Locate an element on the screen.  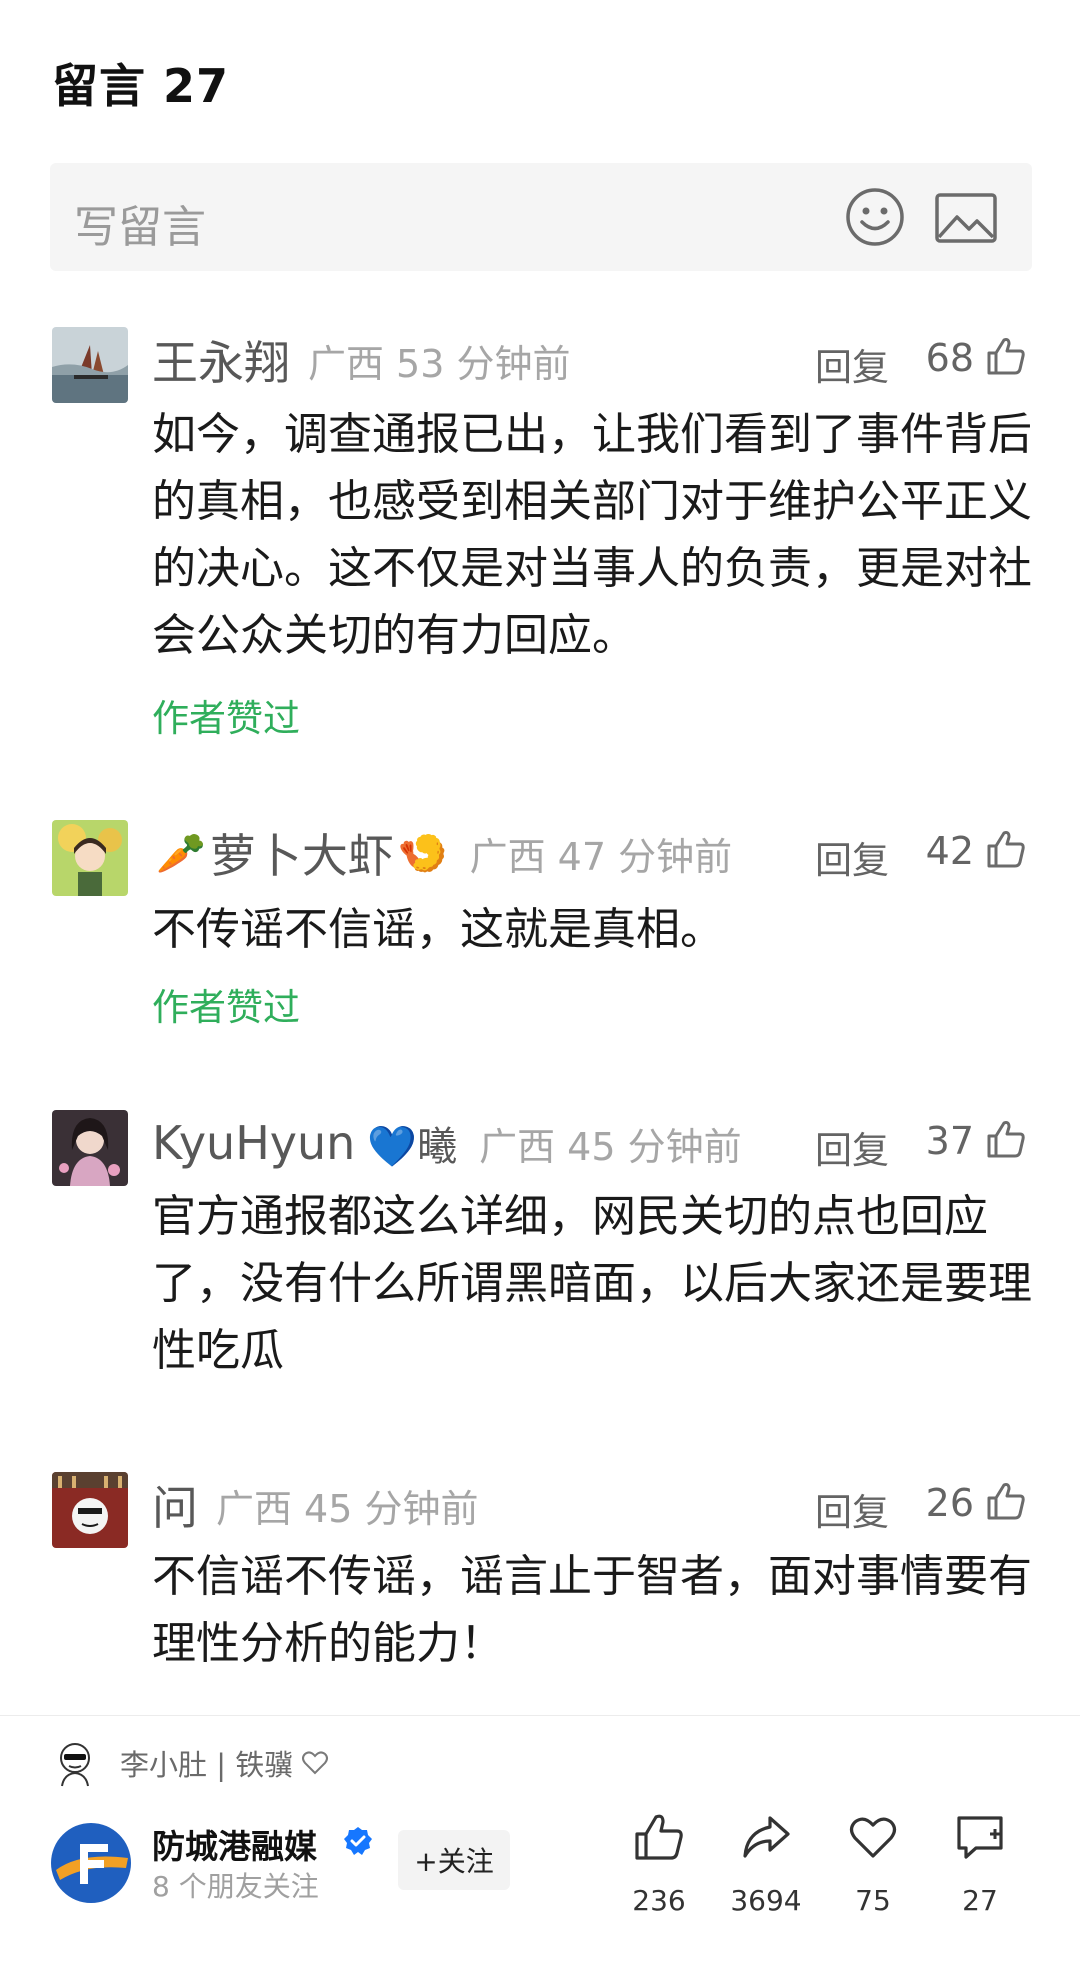
carrot-icon: 🥕 is located at coordinates (181, 853).